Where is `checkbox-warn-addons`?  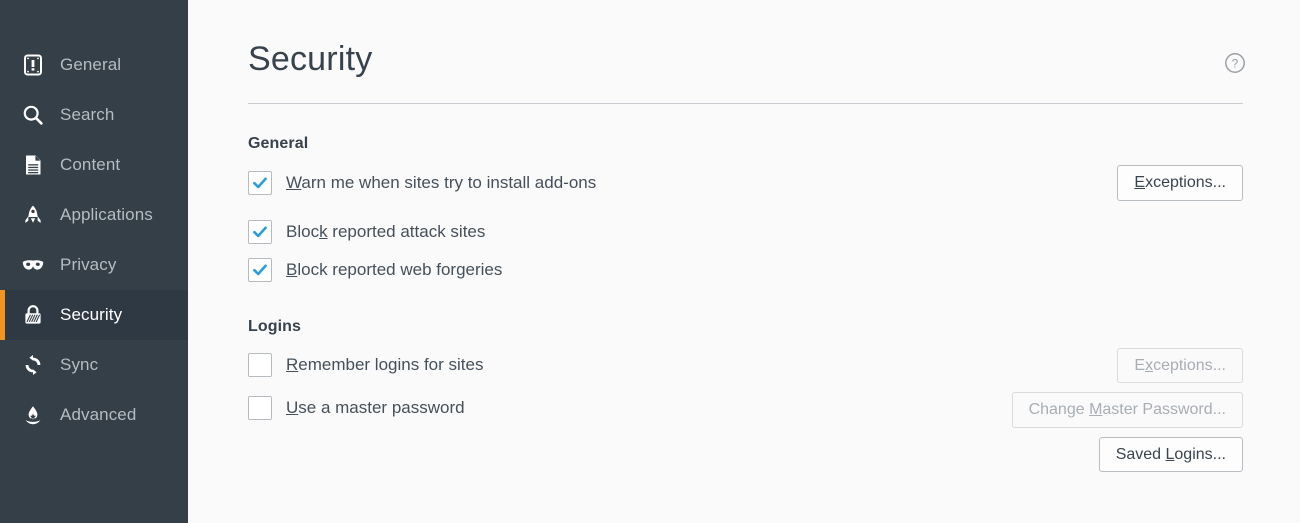 checkbox-warn-addons is located at coordinates (260, 182).